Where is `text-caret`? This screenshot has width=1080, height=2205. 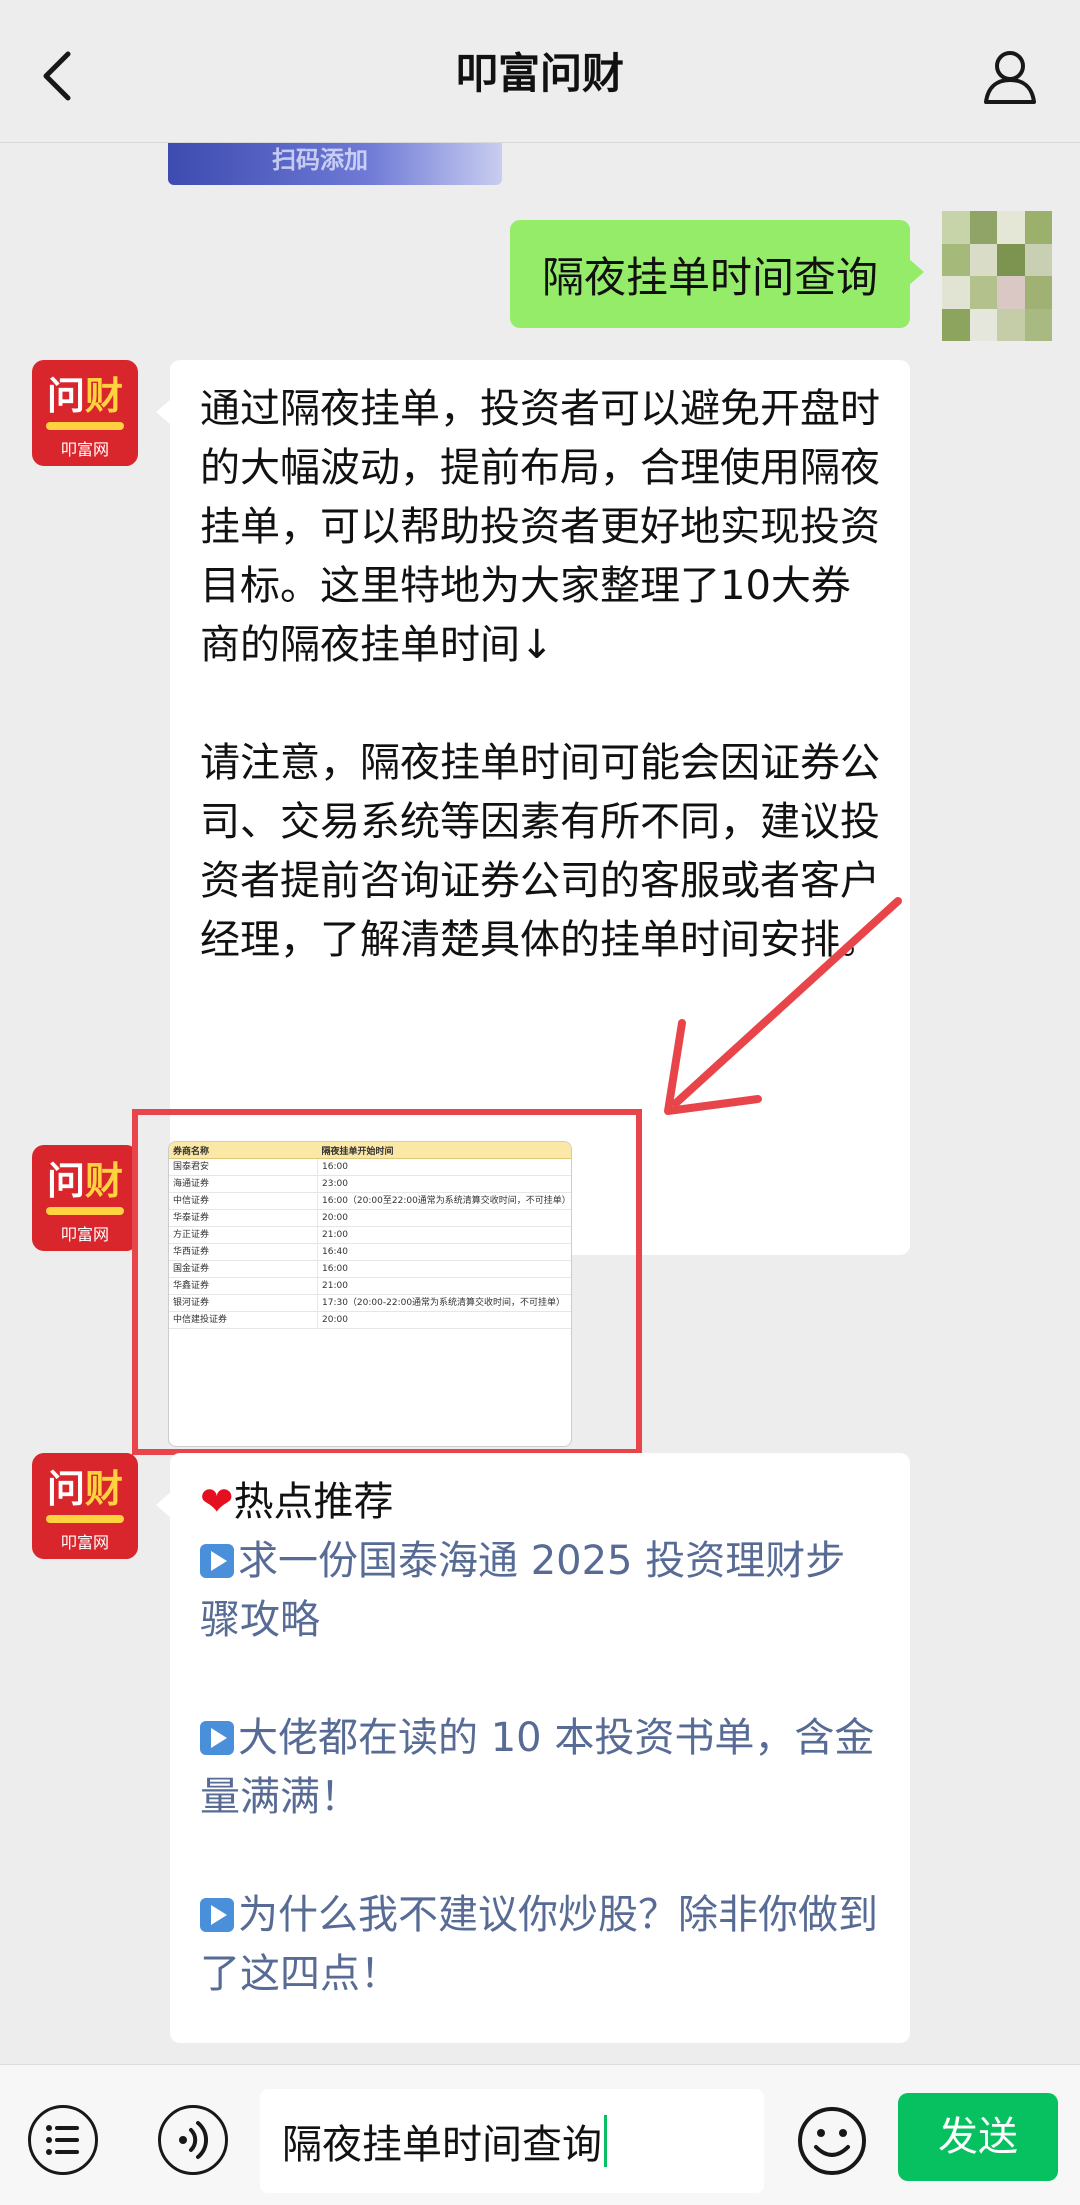 text-caret is located at coordinates (605, 2141).